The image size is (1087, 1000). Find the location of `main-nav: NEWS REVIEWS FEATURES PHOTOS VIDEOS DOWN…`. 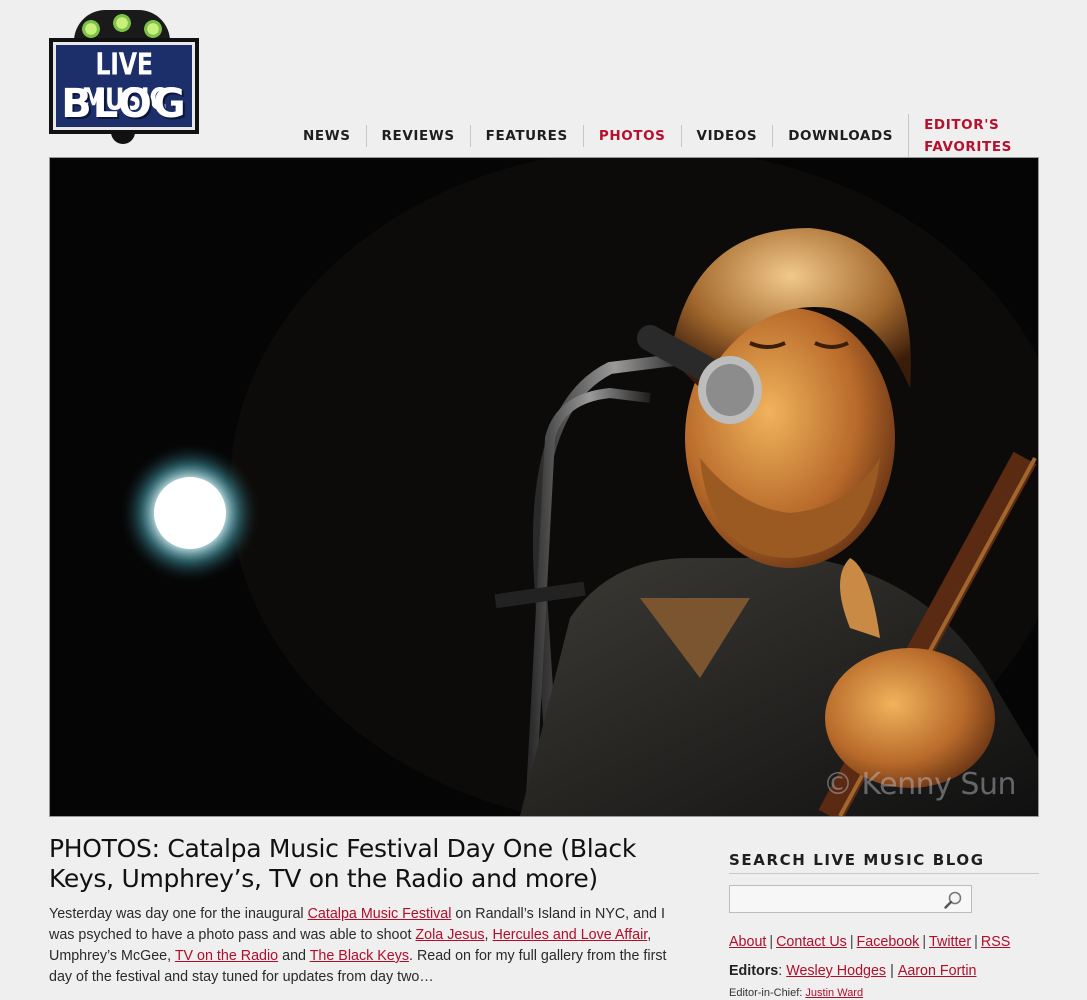

main-nav: NEWS REVIEWS FEATURES PHOTOS VIDEOS DOWN… is located at coordinates (687, 136).